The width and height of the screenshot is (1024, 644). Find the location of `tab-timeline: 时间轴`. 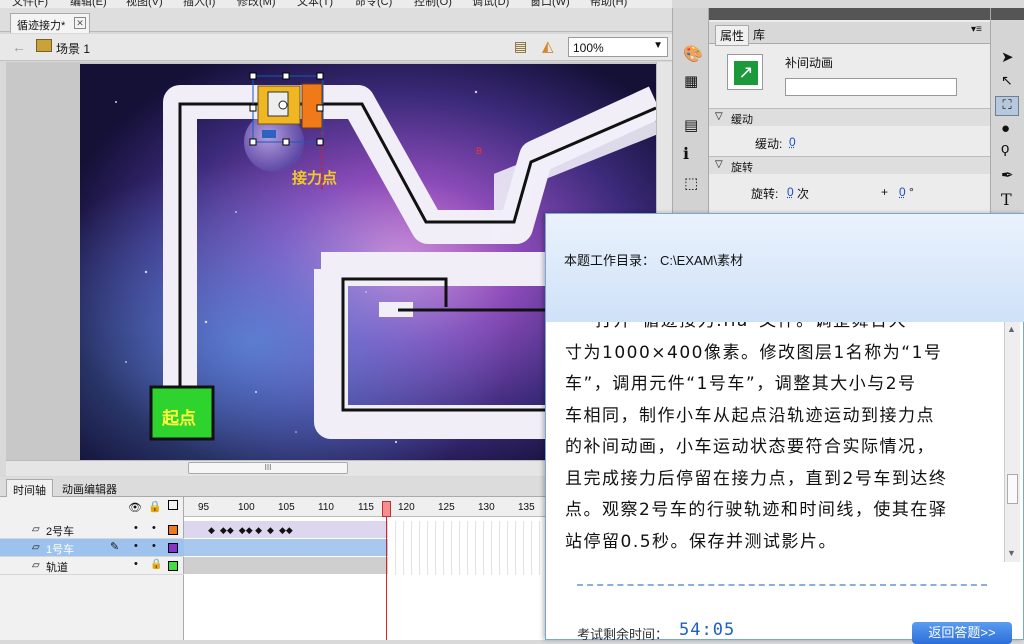

tab-timeline: 时间轴 is located at coordinates (29, 488).